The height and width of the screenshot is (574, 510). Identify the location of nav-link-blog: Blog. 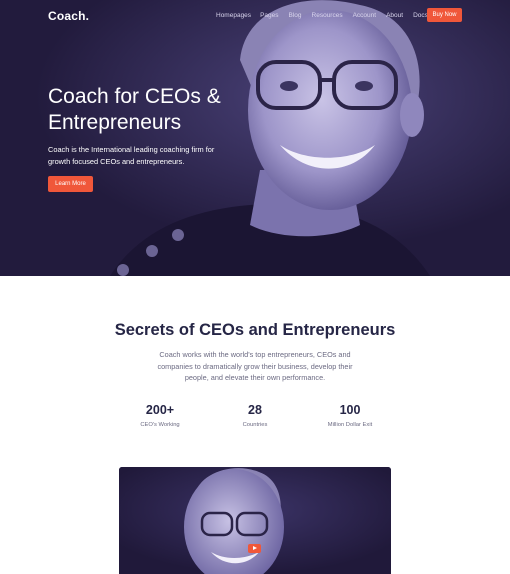
(295, 15).